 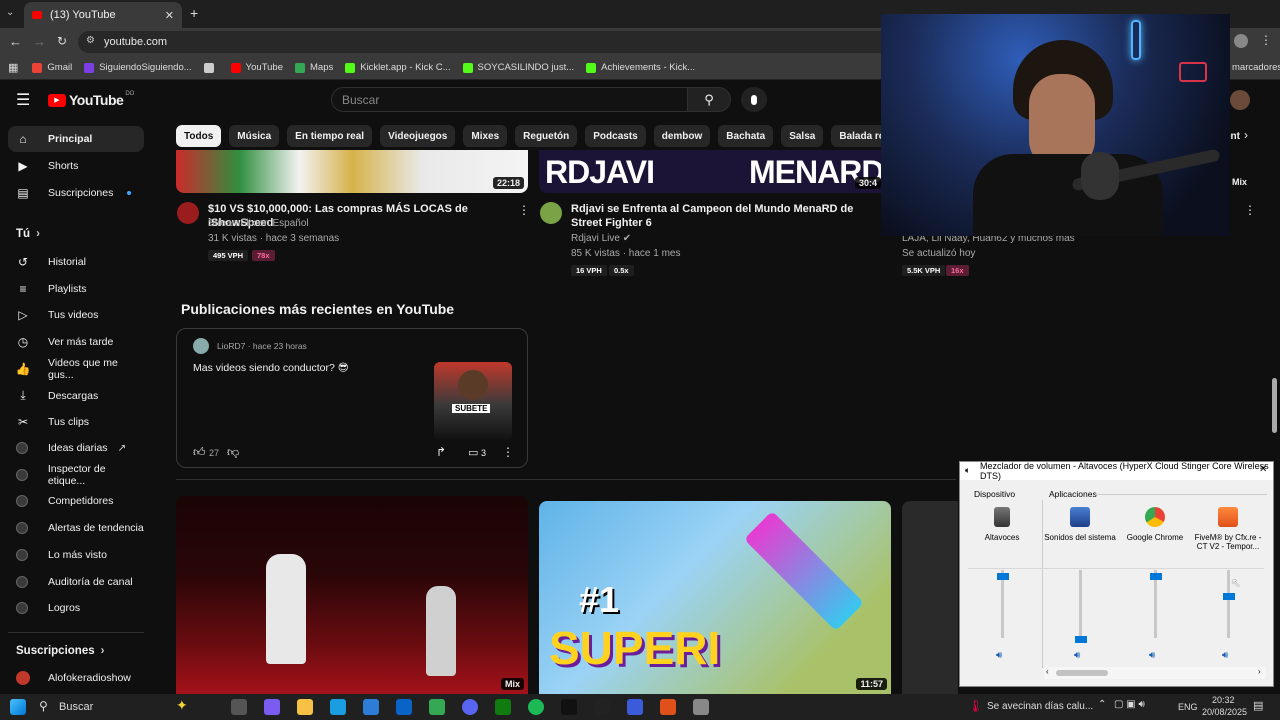 I want to click on sidebar-tool-item: Competidores, so click(x=76, y=501).